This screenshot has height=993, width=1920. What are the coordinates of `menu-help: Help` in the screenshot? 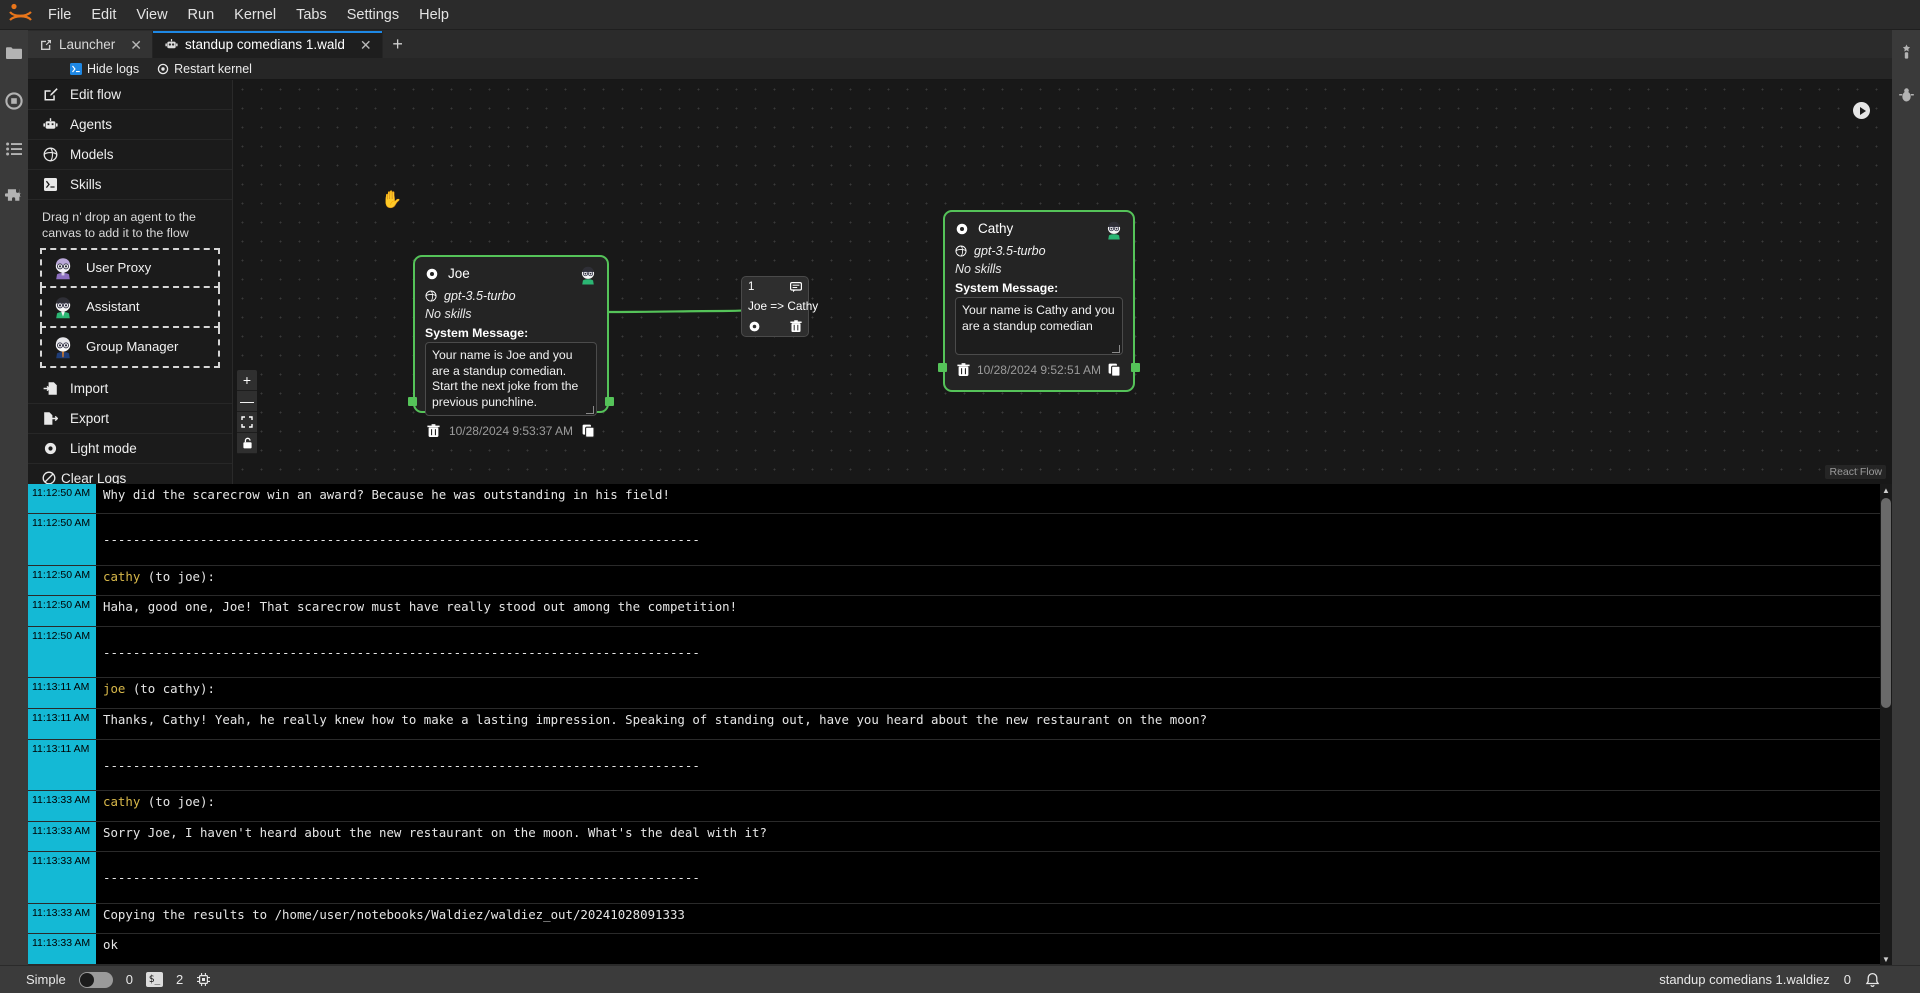 It's located at (434, 15).